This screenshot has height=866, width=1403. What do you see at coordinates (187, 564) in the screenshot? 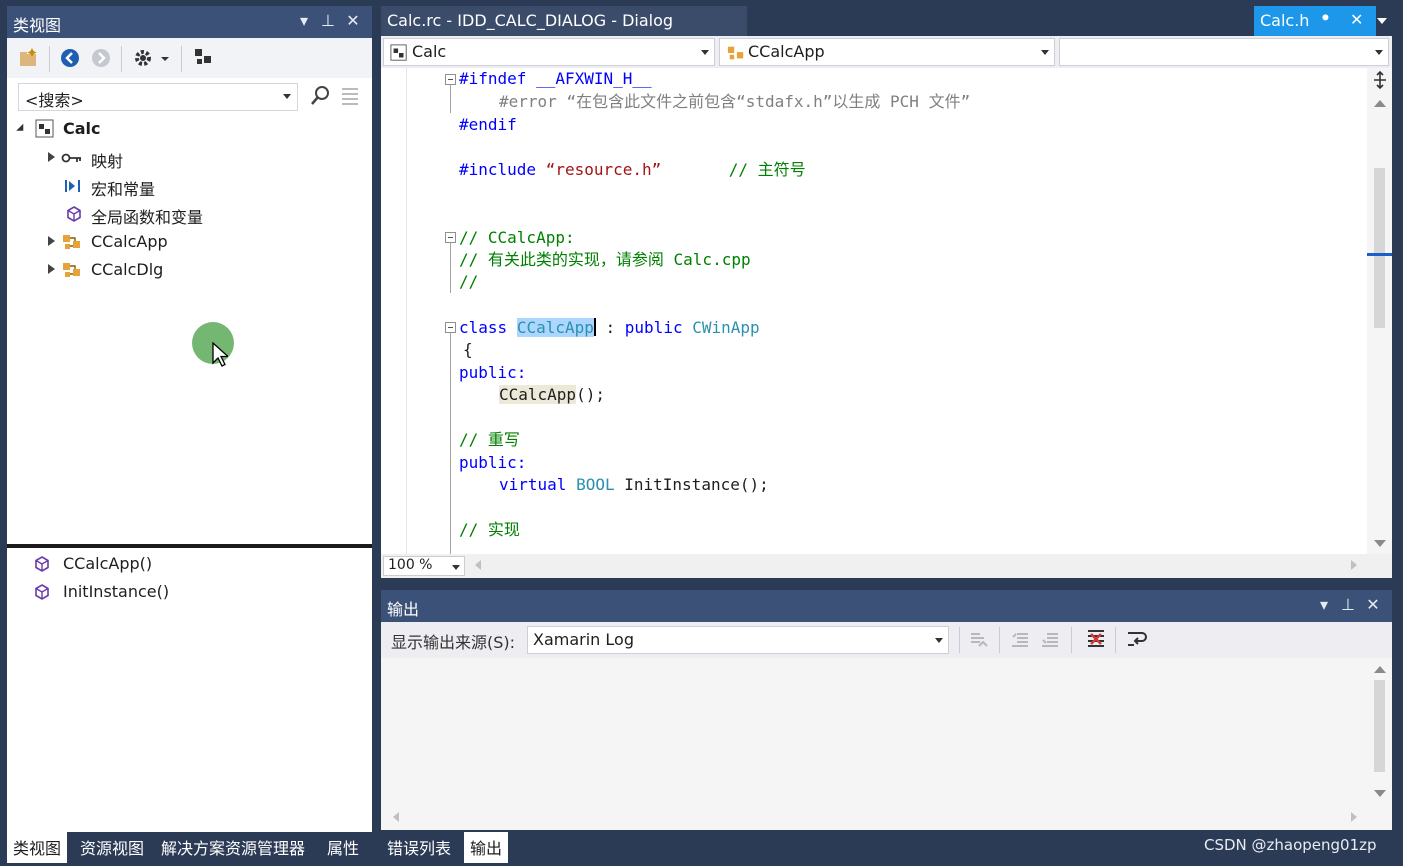
I see `member-item-ccalcapp-constructor: CCalcApp()` at bounding box center [187, 564].